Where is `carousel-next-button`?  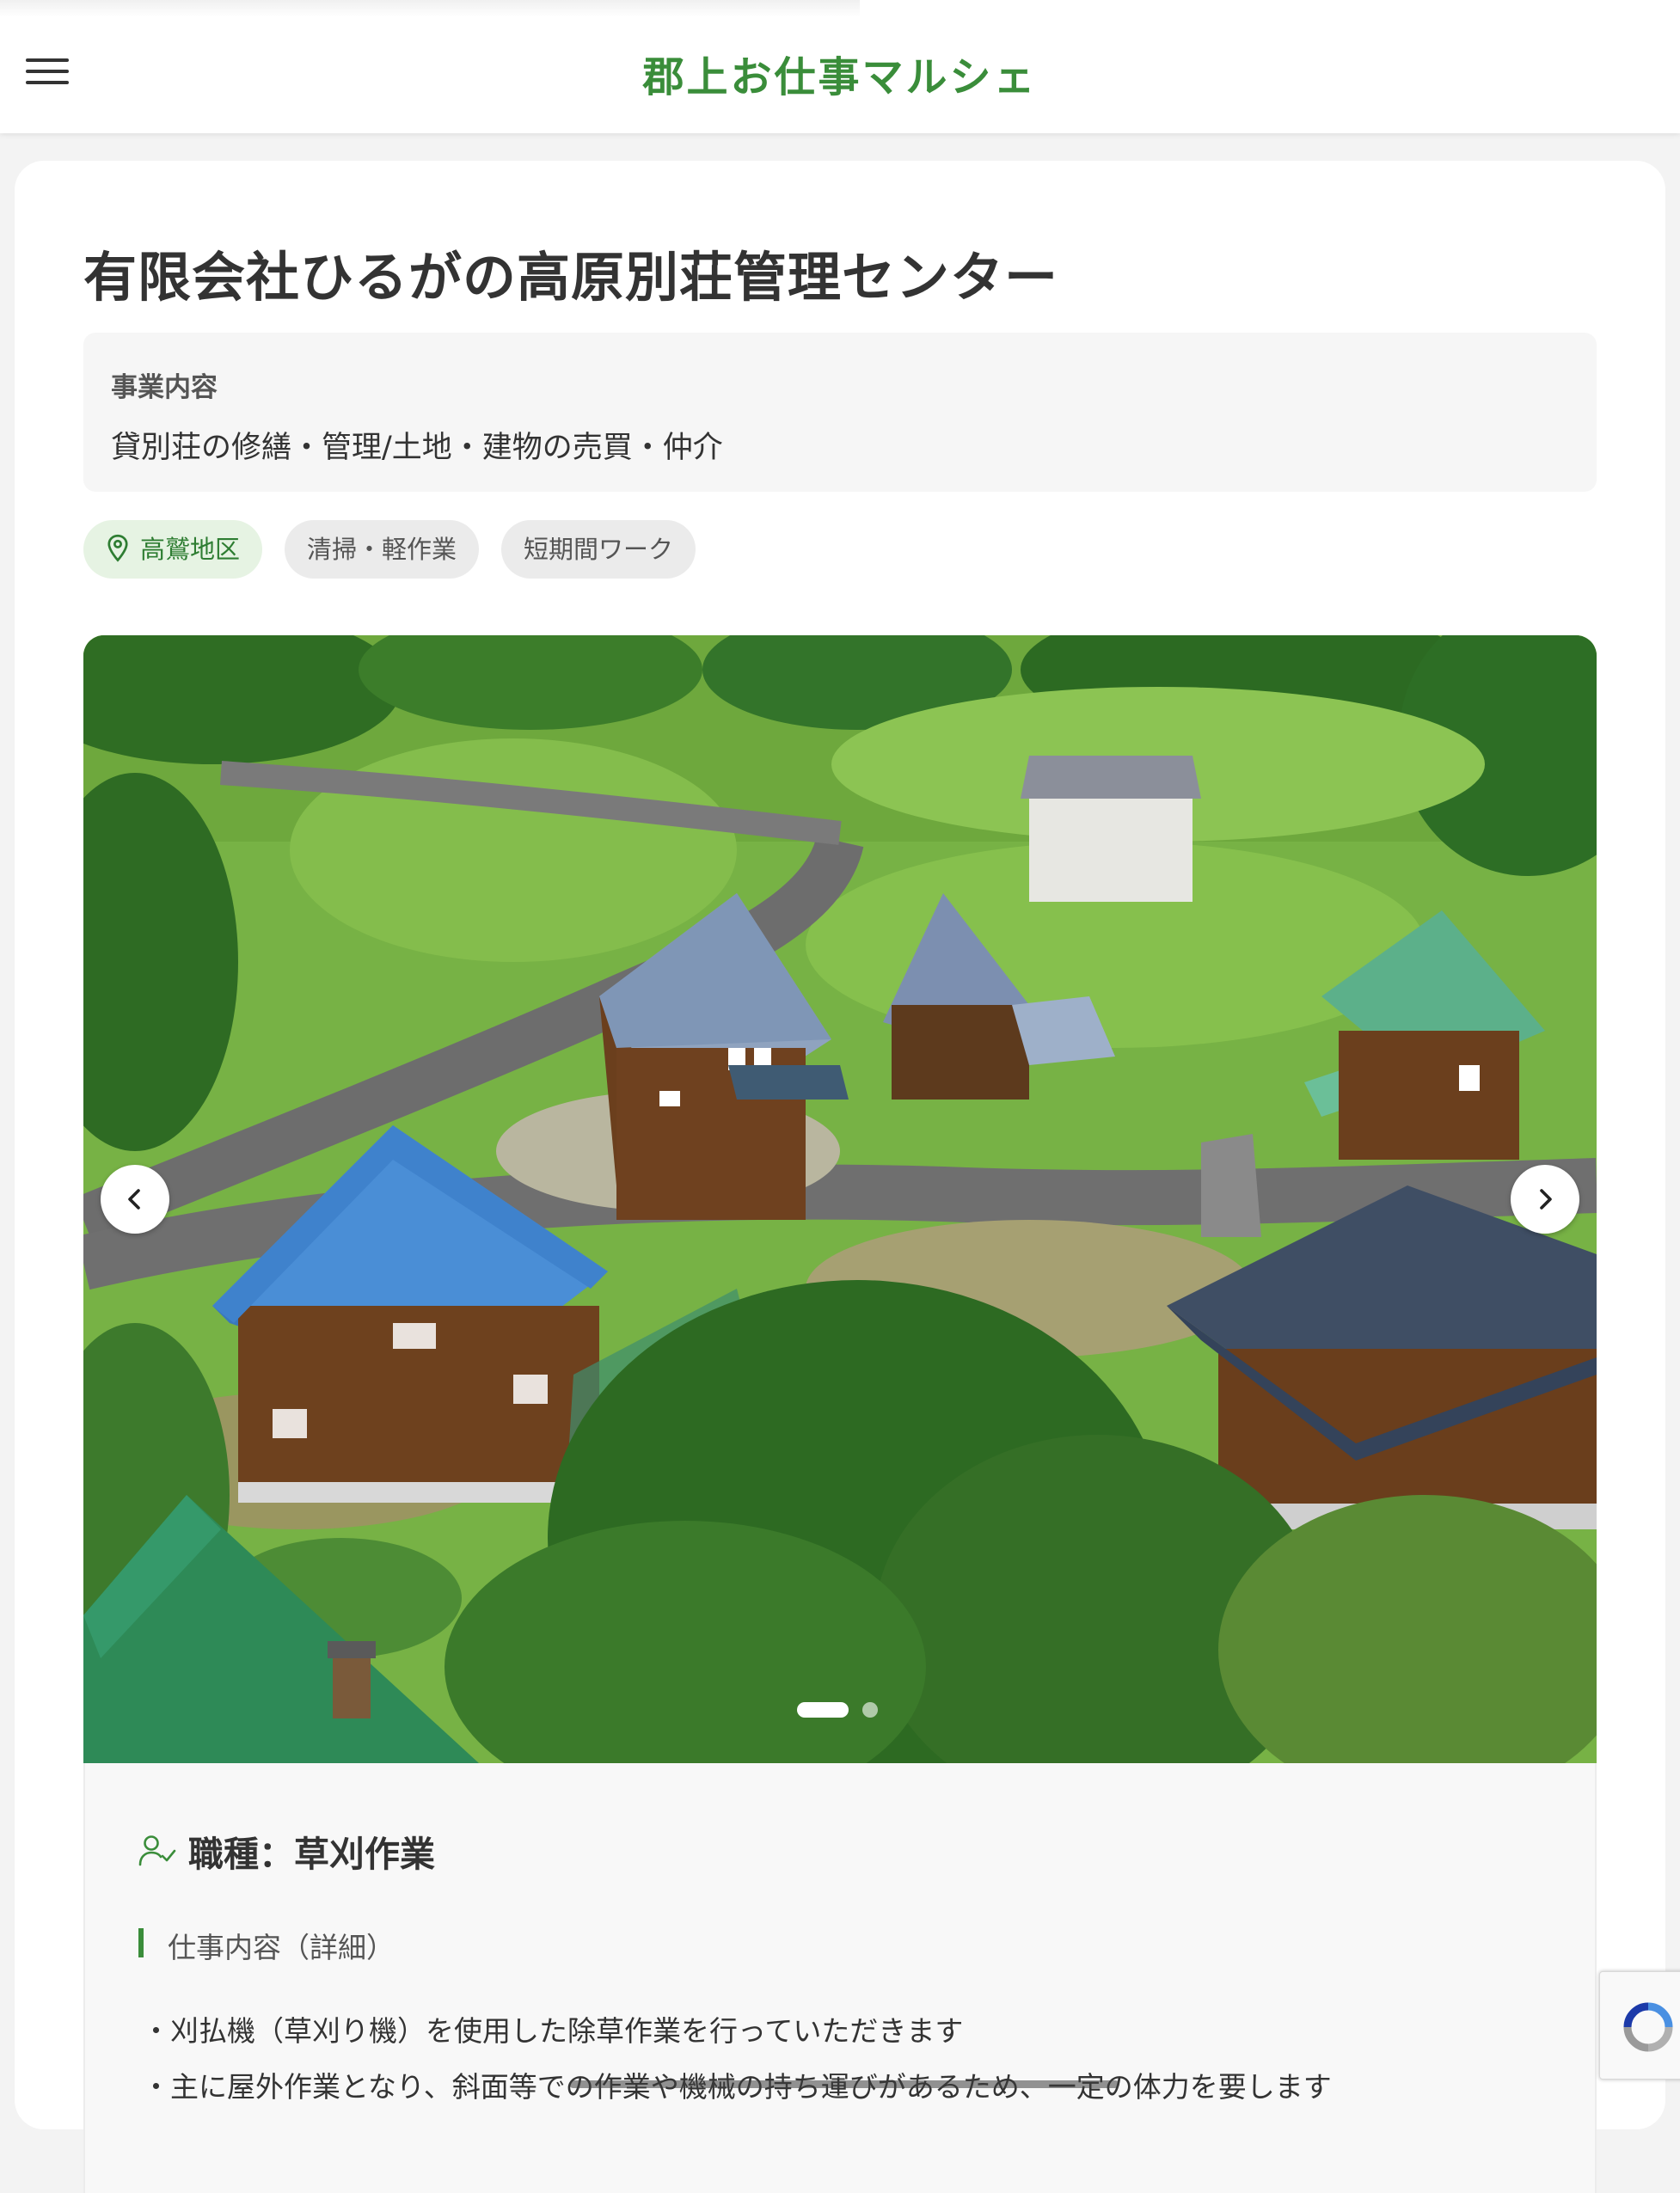 carousel-next-button is located at coordinates (1545, 1199).